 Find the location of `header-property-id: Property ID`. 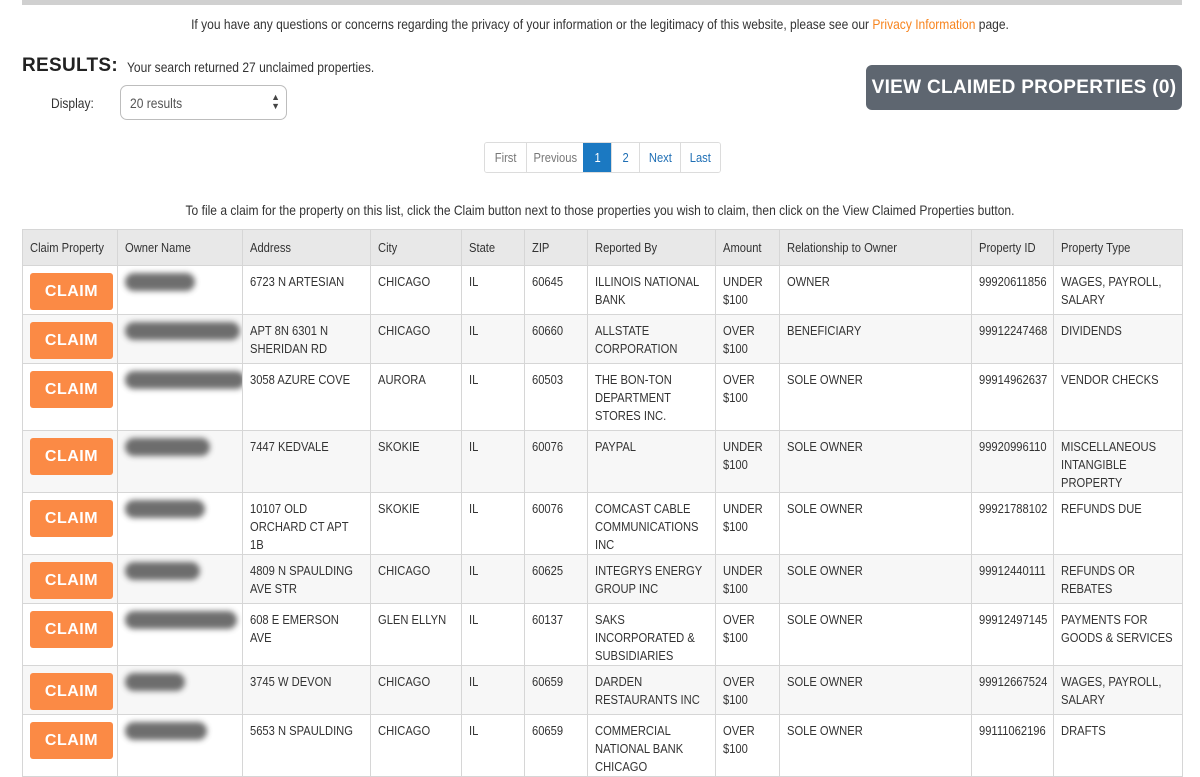

header-property-id: Property ID is located at coordinates (1012, 247).